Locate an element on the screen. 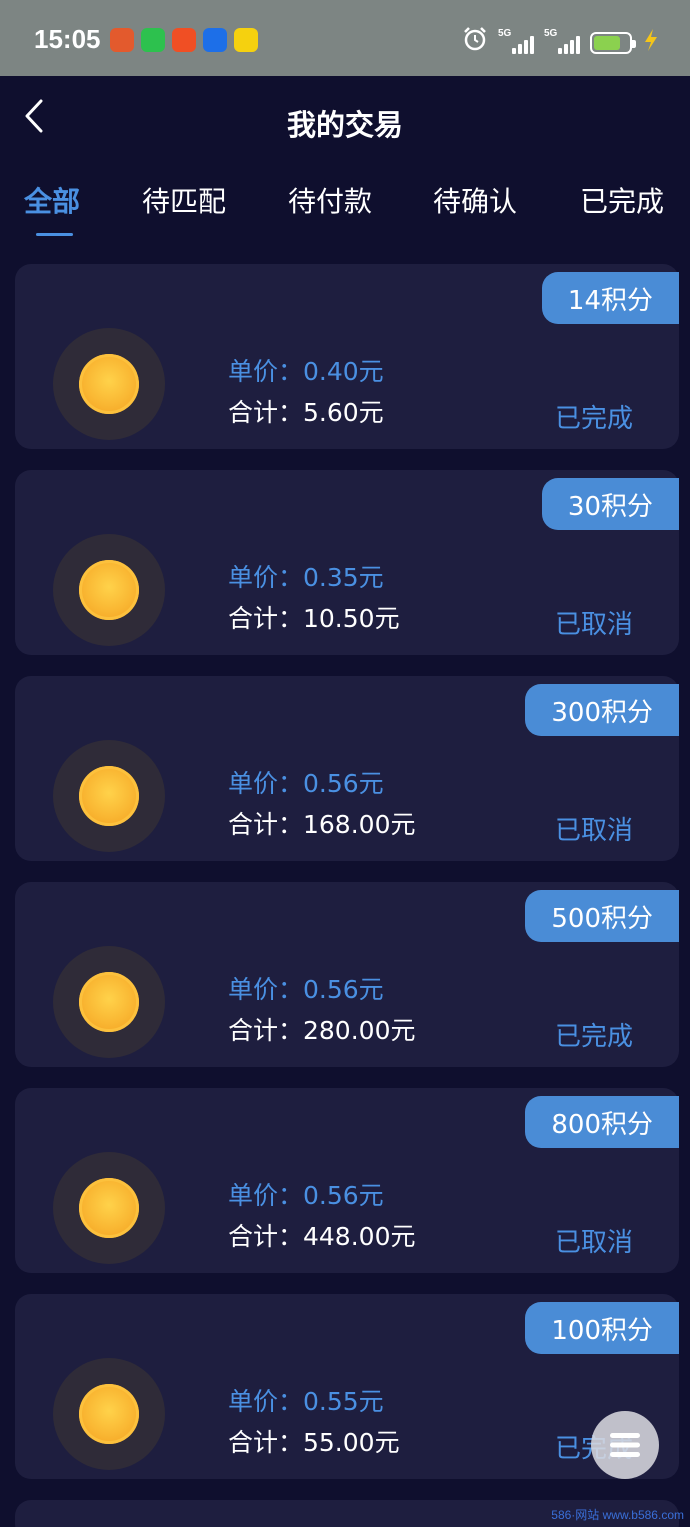 The height and width of the screenshot is (1527, 690). floating-menu-button is located at coordinates (625, 1445).